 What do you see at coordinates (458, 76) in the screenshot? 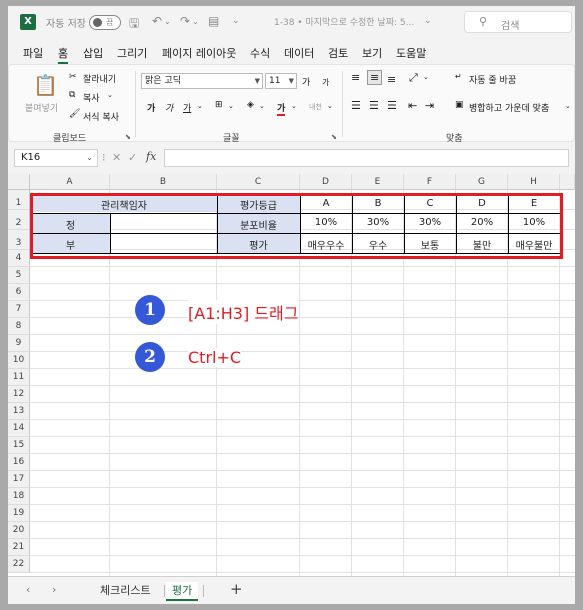
I see `wrap-text-icon: ↵` at bounding box center [458, 76].